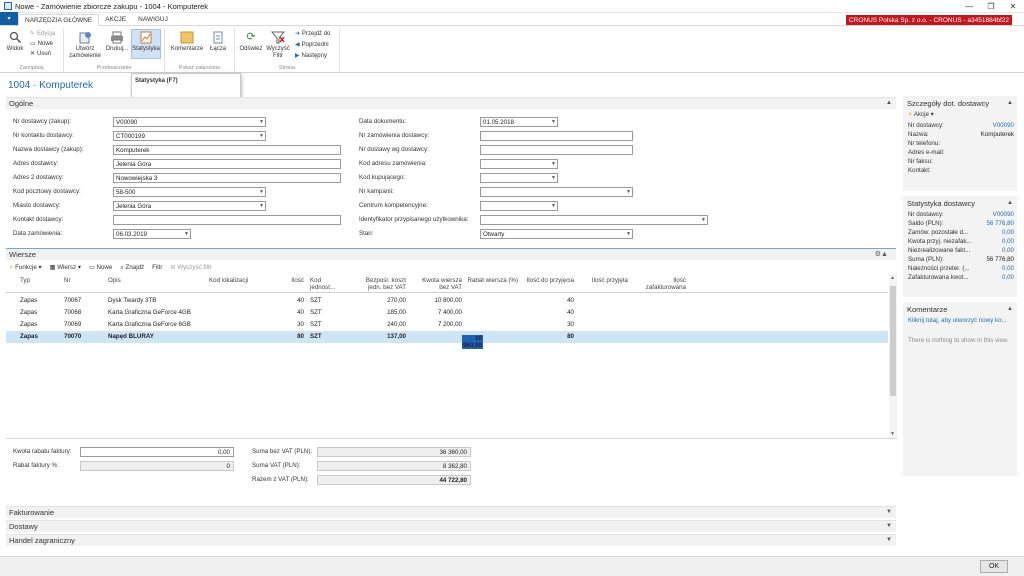 The height and width of the screenshot is (576, 1024). I want to click on widok-button: Widok, so click(15, 41).